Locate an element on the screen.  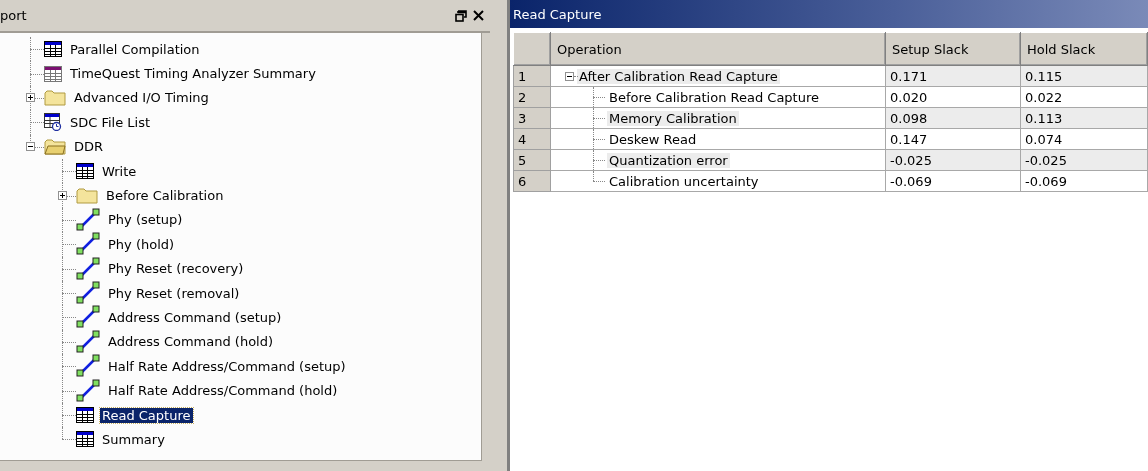
close-icon is located at coordinates (478, 15).